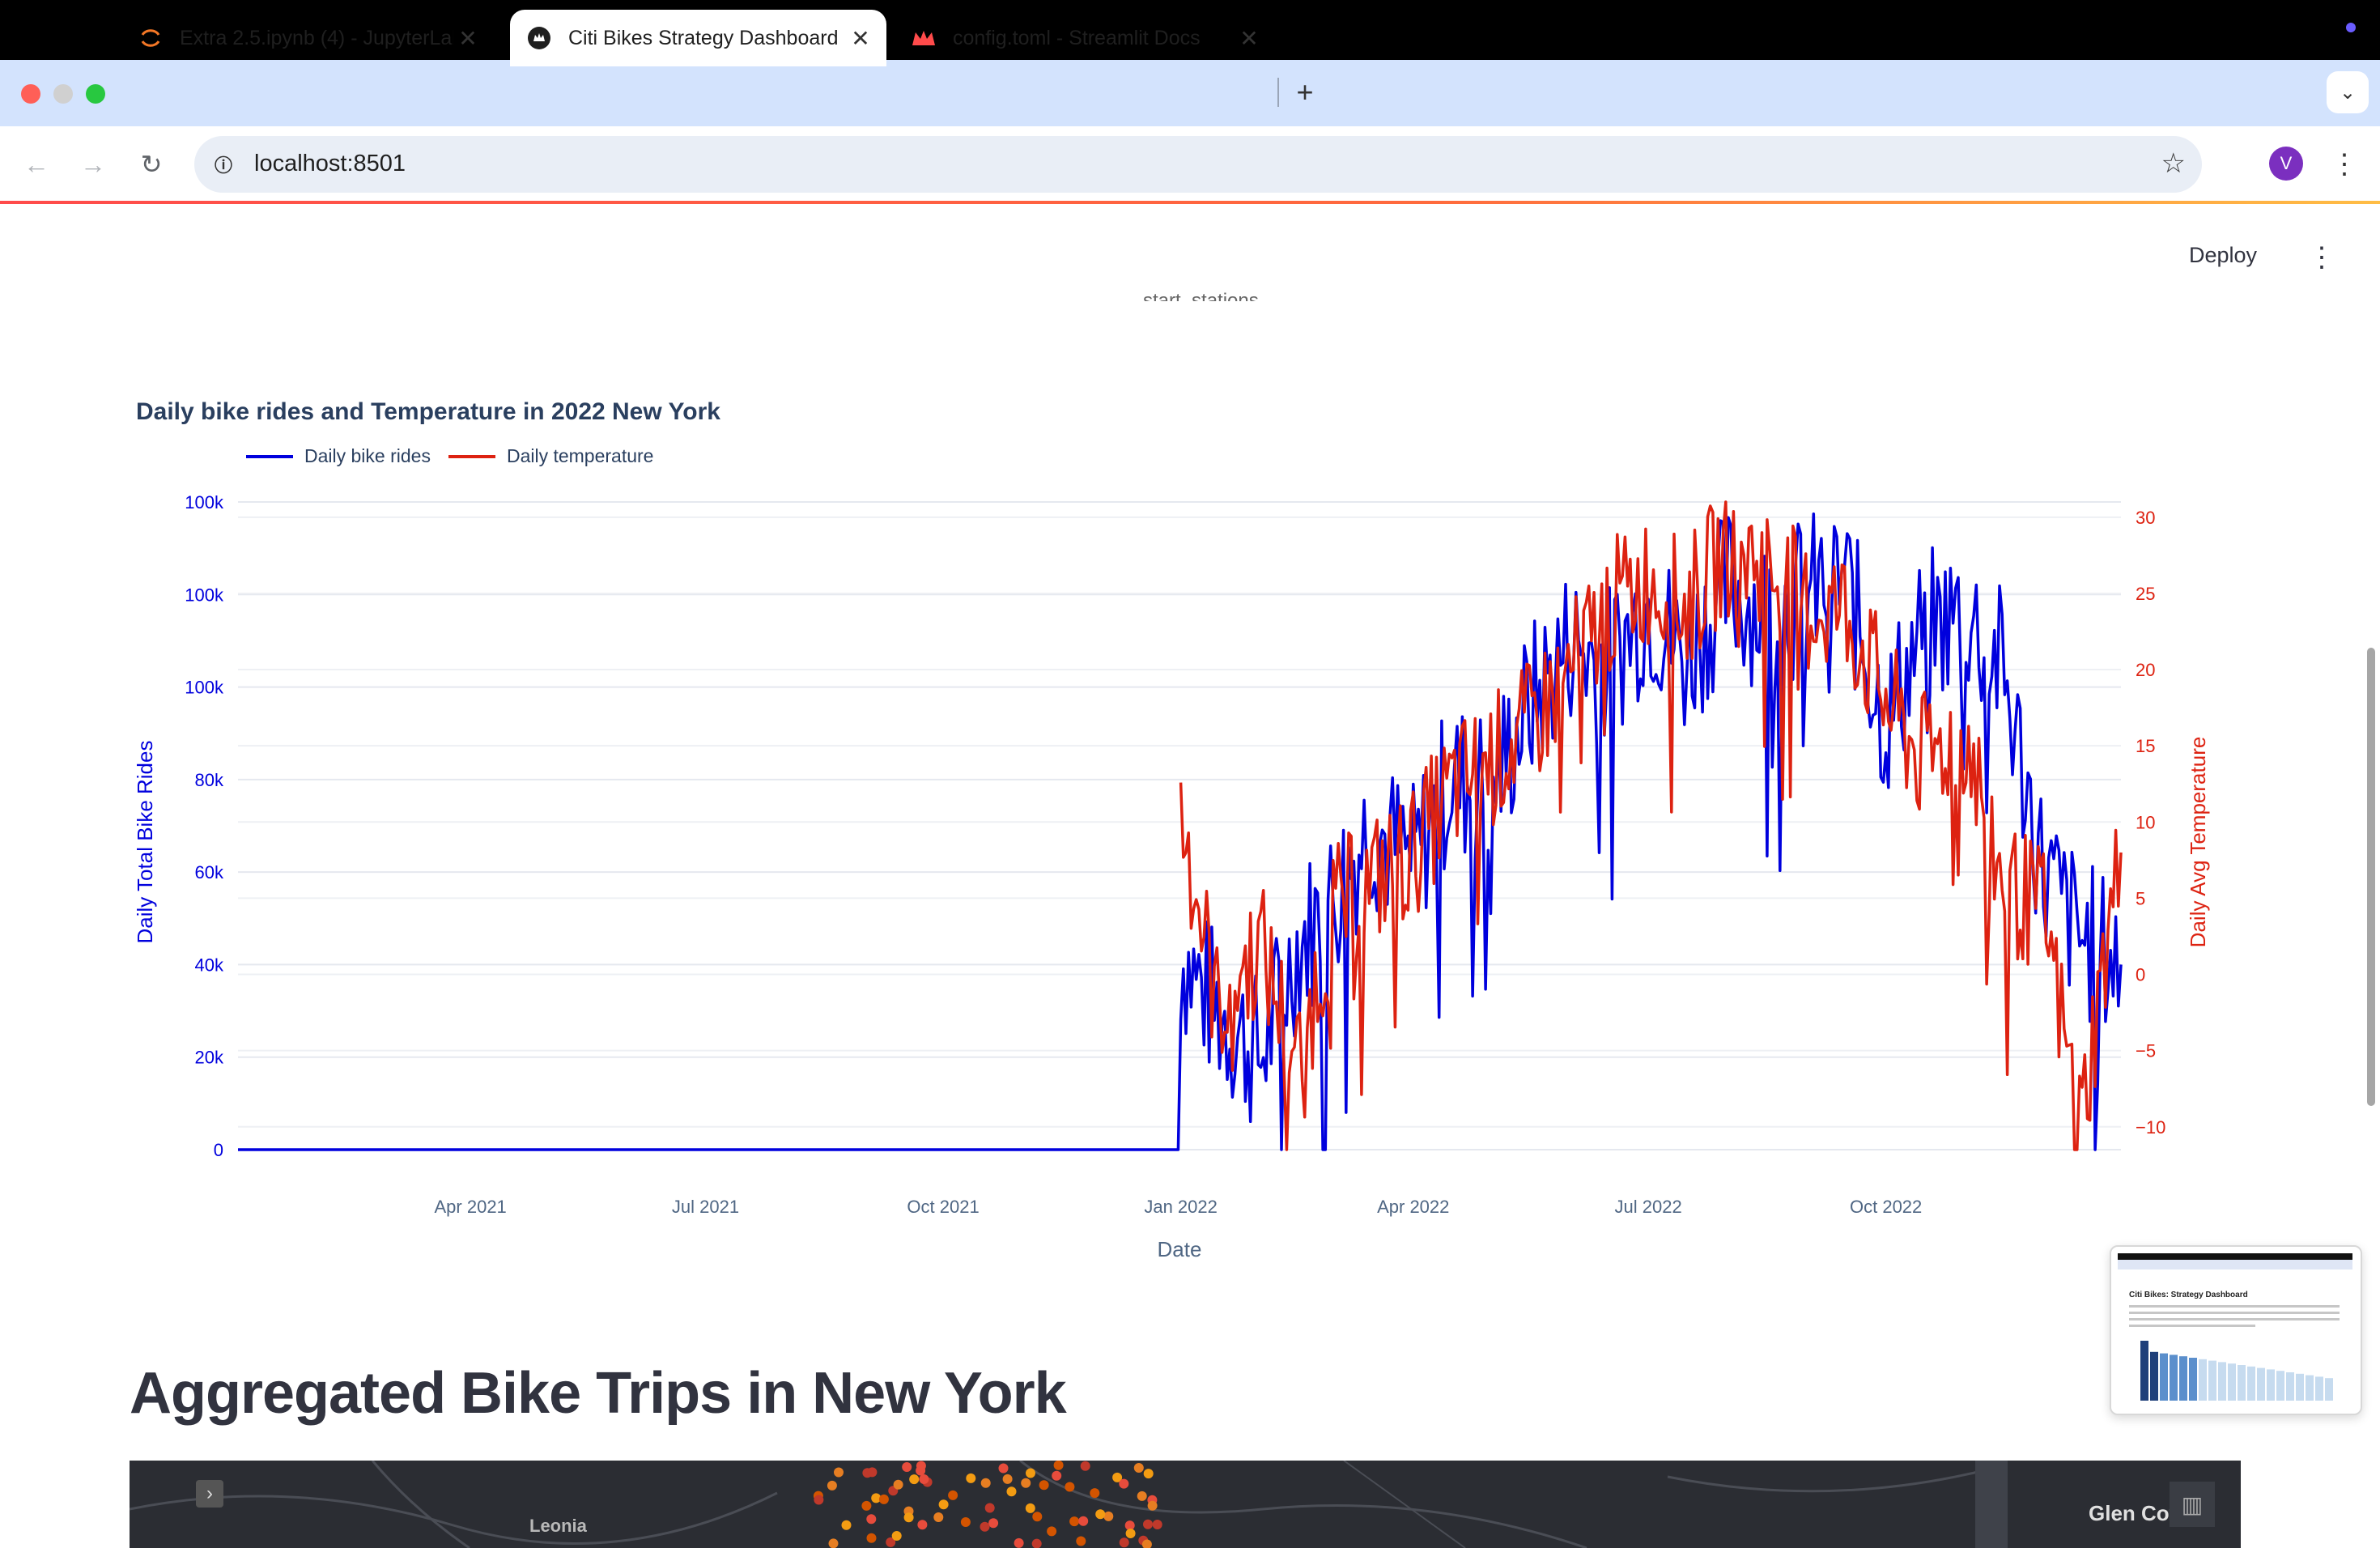 The image size is (2380, 1548). I want to click on x-tick-label: Jul 2021, so click(705, 1207).